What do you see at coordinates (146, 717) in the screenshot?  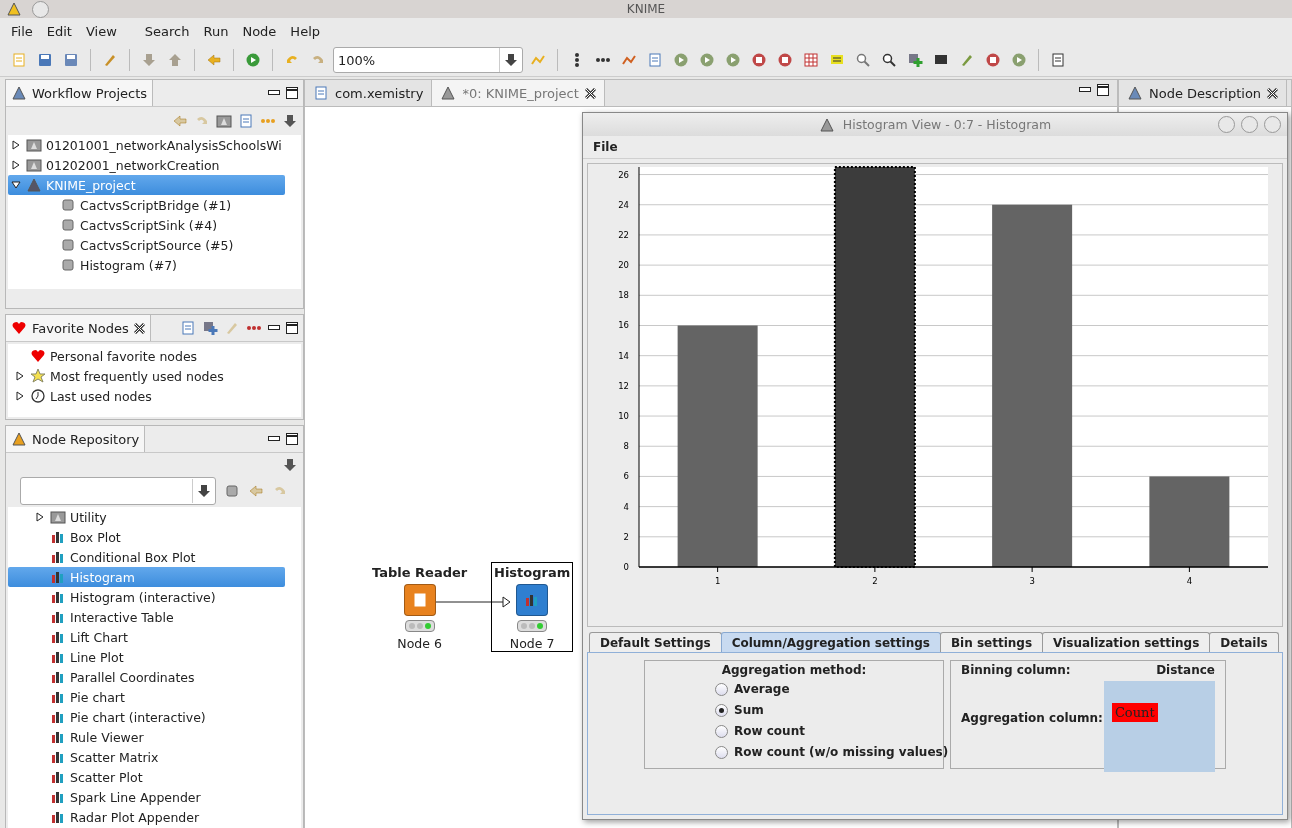 I see `tree-item: Pie chart (interactive)` at bounding box center [146, 717].